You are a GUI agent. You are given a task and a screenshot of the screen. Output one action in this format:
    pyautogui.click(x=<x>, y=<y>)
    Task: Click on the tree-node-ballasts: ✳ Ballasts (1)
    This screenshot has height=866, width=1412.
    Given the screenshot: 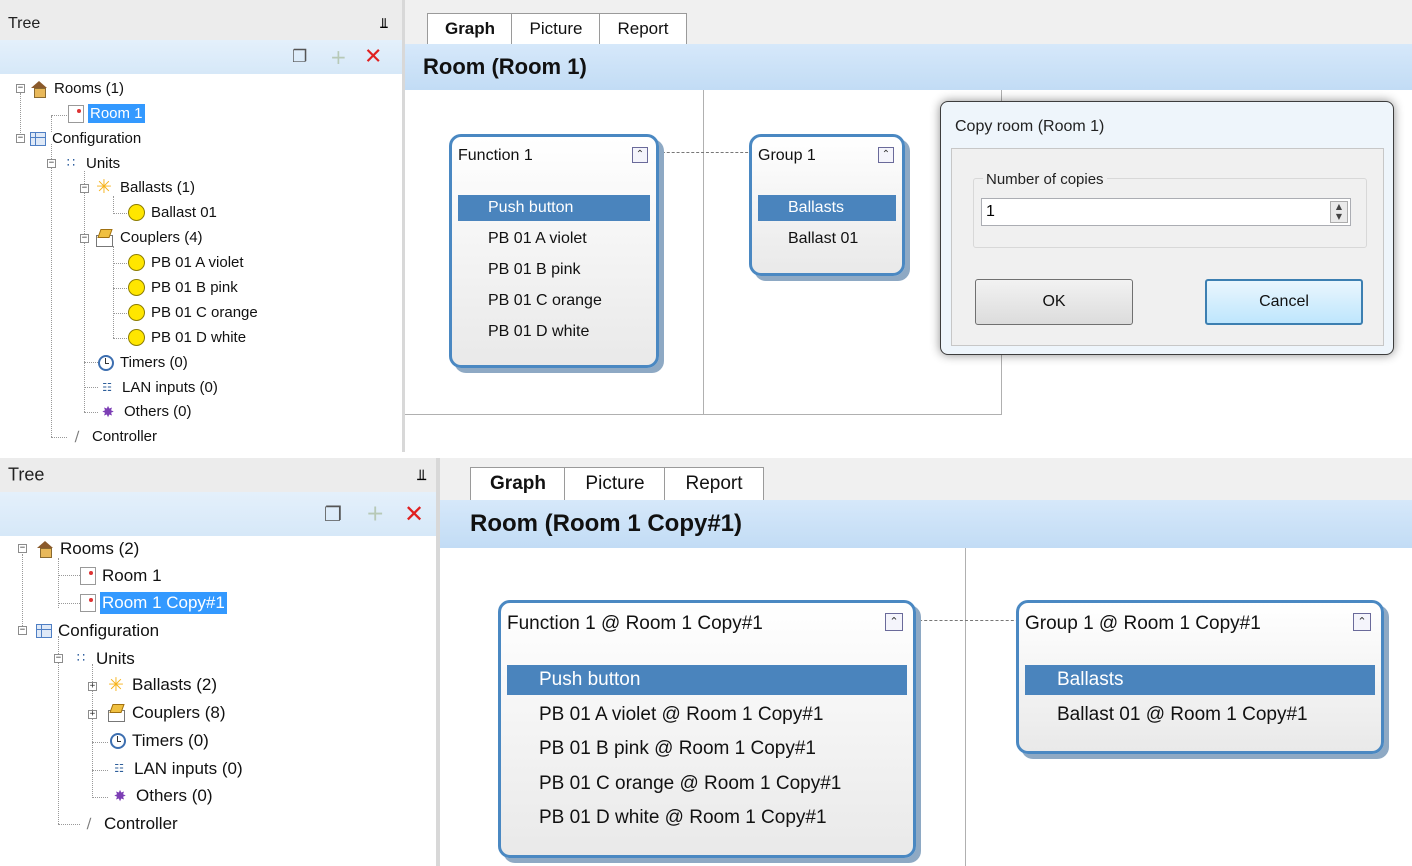 What is the action you would take?
    pyautogui.click(x=145, y=187)
    